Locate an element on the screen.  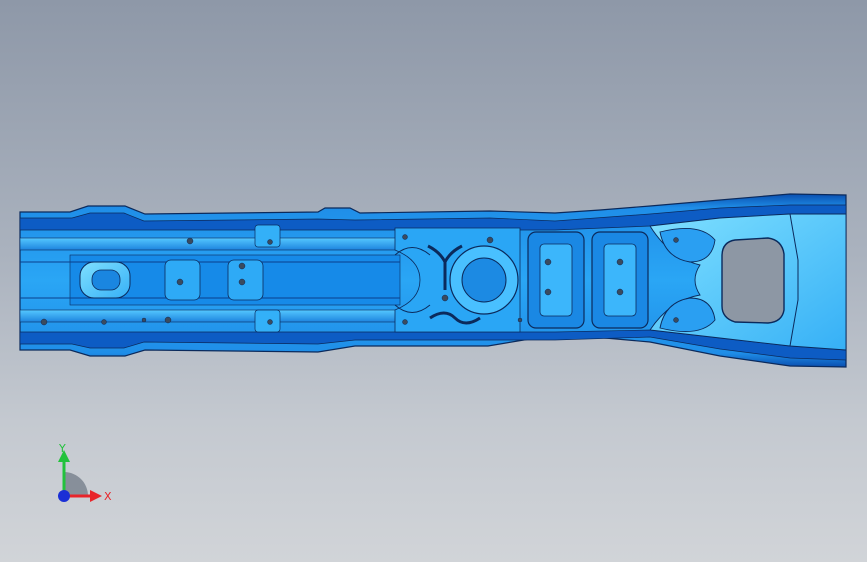
upper-rail is located at coordinates (210, 244).